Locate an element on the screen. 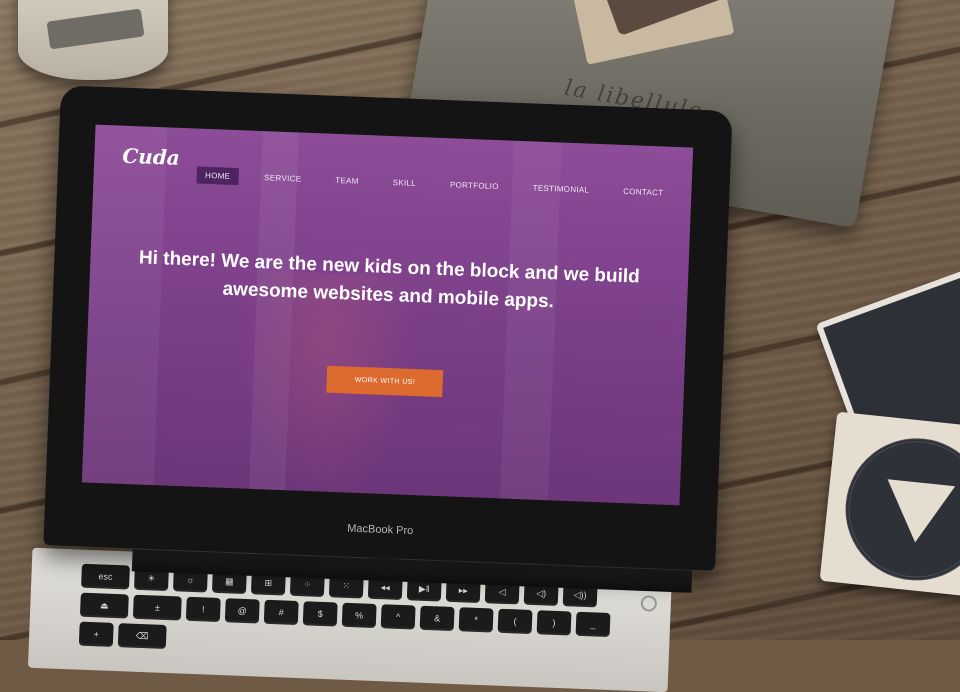  keyboard-key: ⌫ is located at coordinates (142, 636).